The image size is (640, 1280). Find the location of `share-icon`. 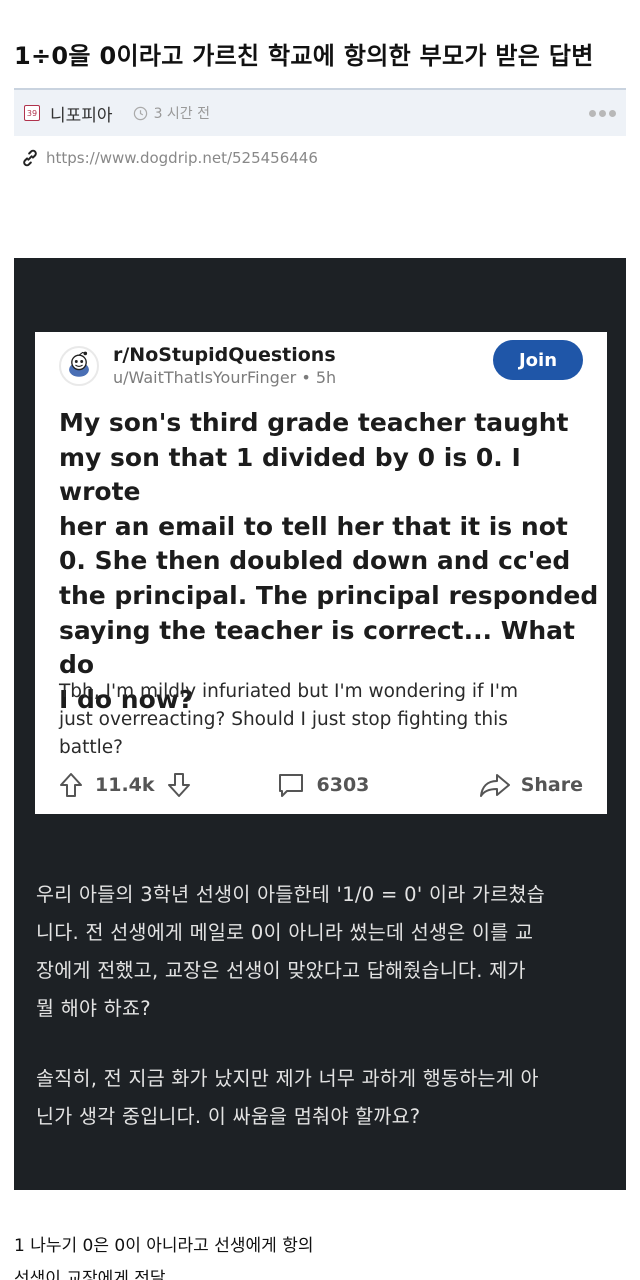

share-icon is located at coordinates (494, 785).